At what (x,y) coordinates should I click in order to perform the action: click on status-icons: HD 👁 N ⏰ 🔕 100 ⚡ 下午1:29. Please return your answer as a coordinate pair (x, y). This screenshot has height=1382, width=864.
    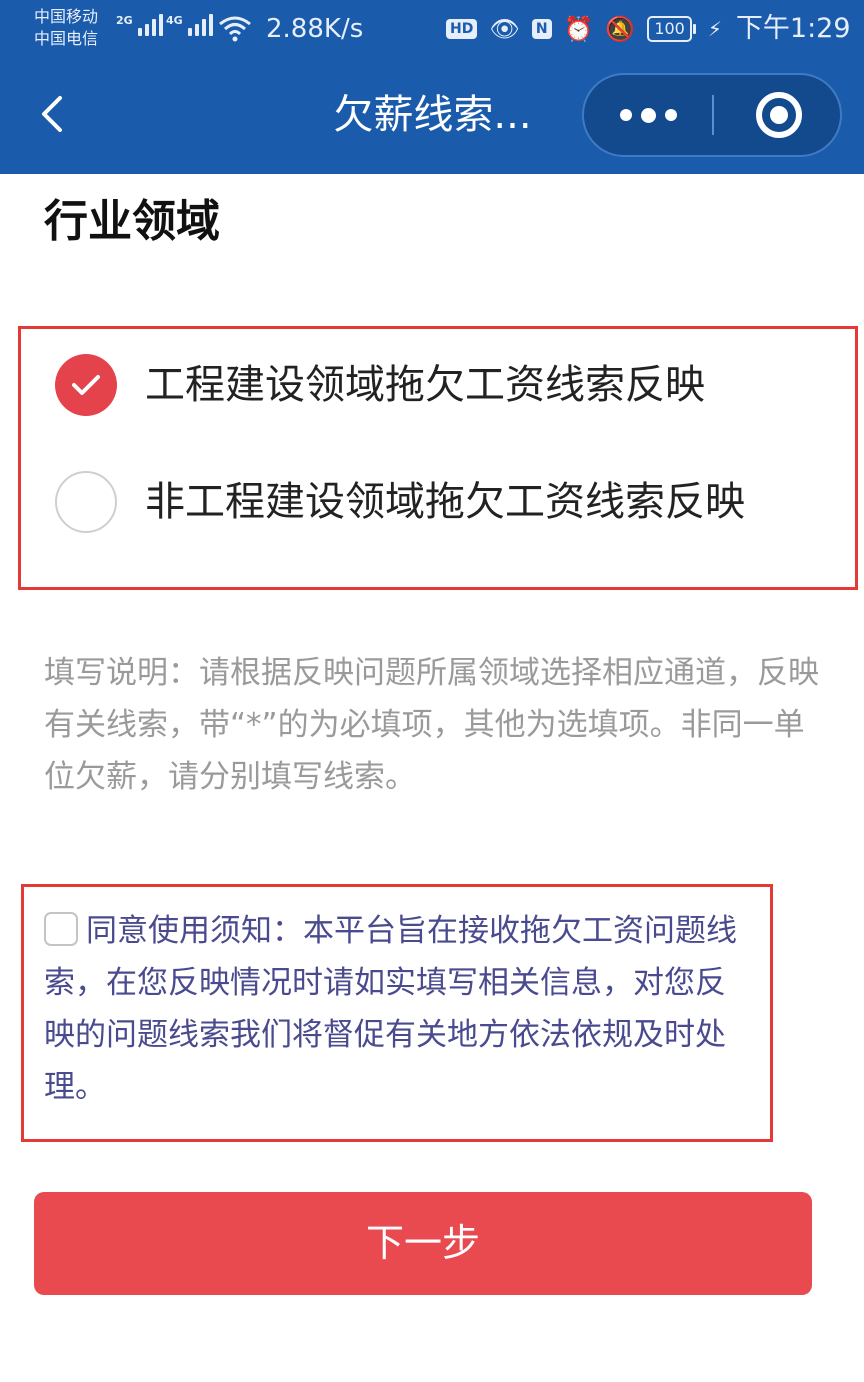
    Looking at the image, I should click on (648, 29).